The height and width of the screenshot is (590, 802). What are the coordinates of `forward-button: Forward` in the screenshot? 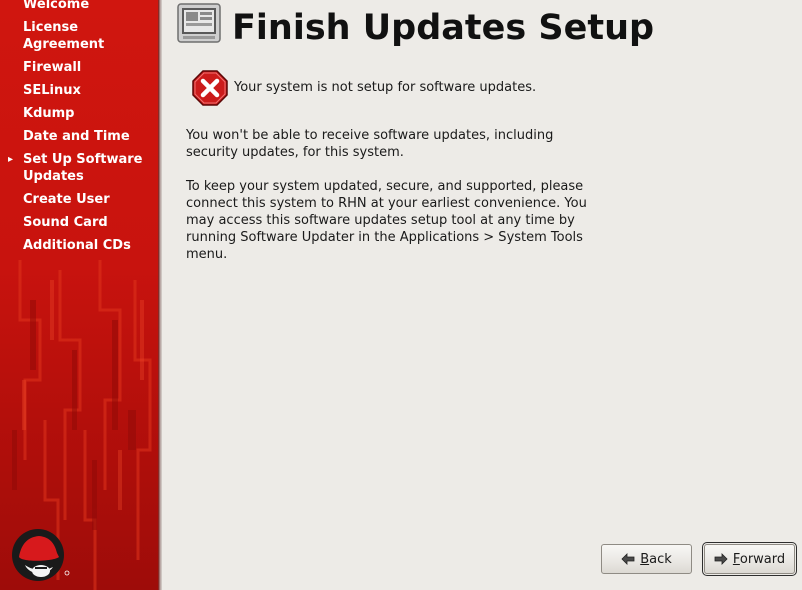 It's located at (749, 559).